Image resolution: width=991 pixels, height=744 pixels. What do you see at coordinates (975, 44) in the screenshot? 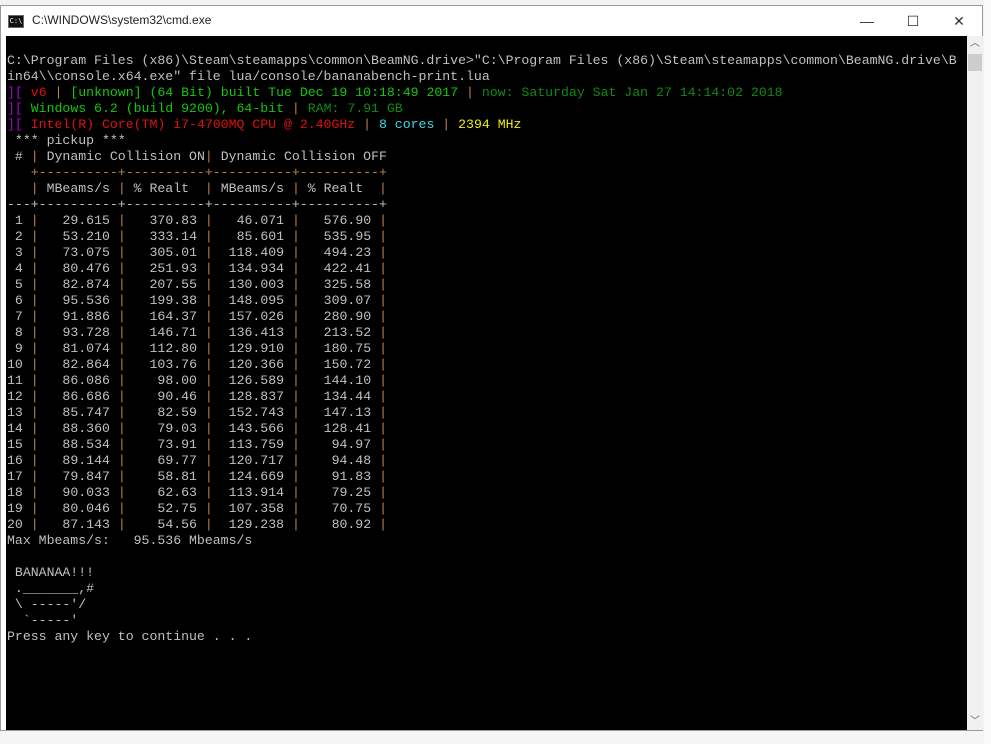
I see `scroll-up-icon: ︿` at bounding box center [975, 44].